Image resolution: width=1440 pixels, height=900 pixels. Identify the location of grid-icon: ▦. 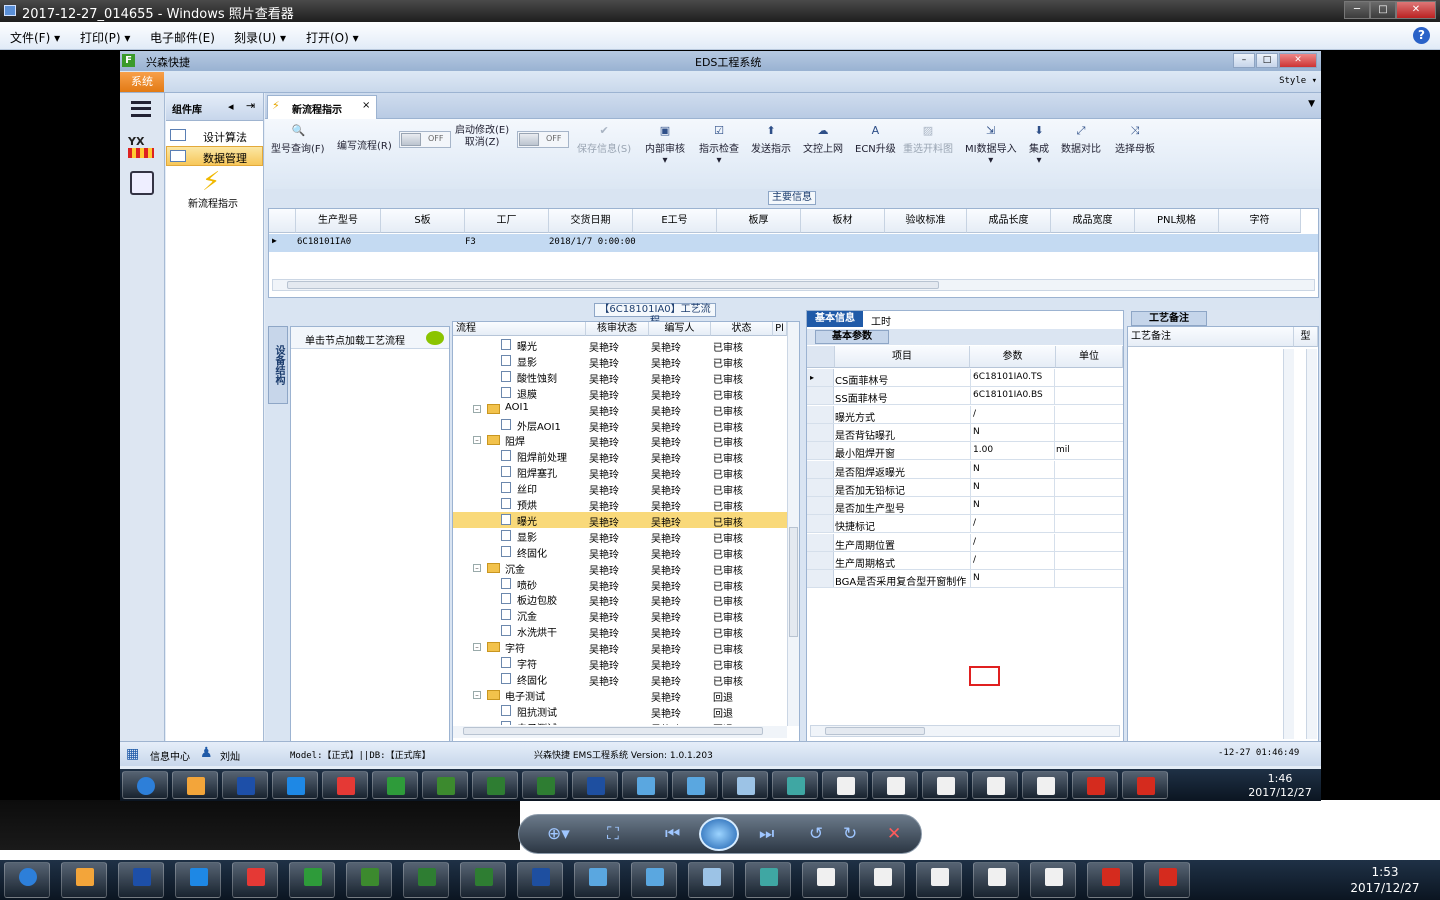
(132, 754).